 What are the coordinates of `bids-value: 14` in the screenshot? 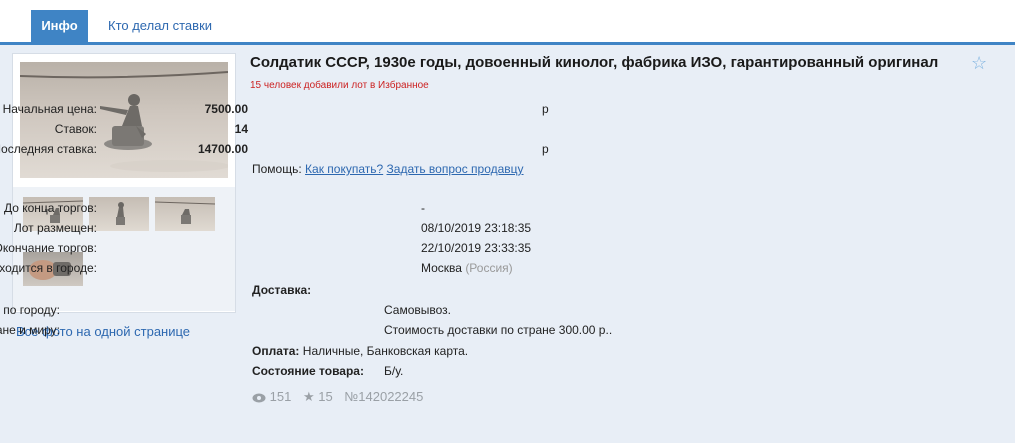 It's located at (241, 129).